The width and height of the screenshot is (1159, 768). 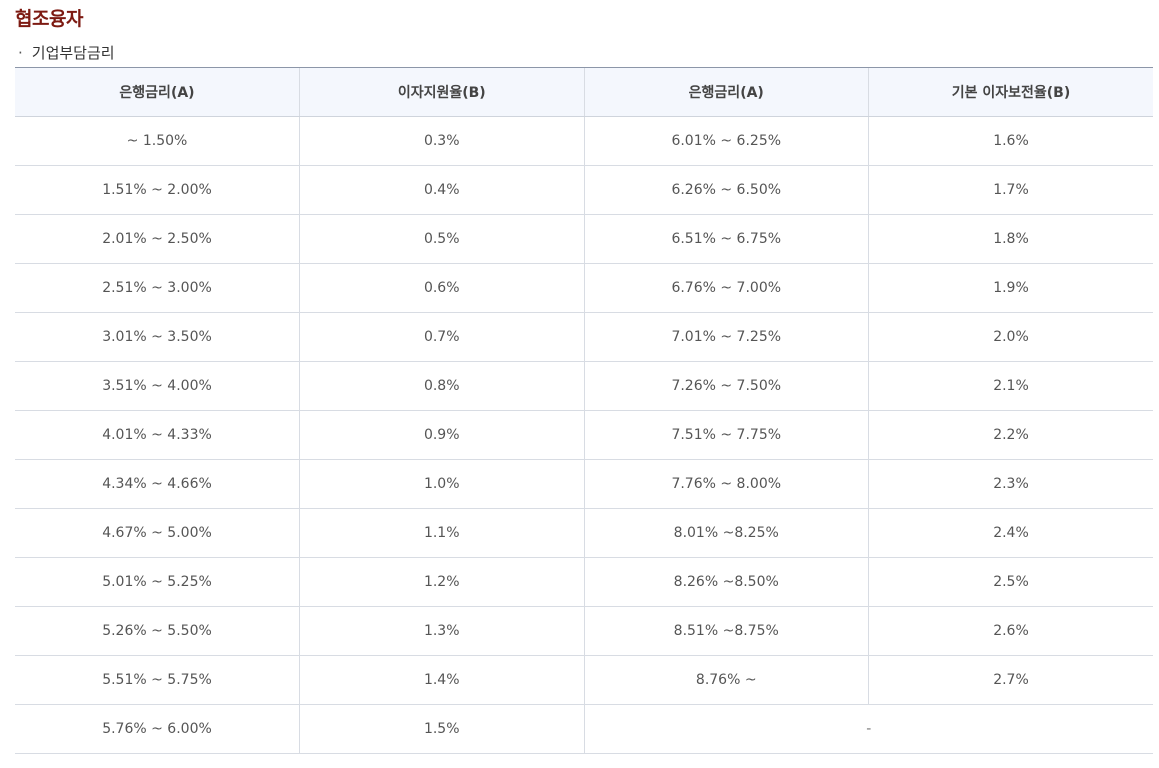 I want to click on table-cell: 2.3%, so click(x=1010, y=484).